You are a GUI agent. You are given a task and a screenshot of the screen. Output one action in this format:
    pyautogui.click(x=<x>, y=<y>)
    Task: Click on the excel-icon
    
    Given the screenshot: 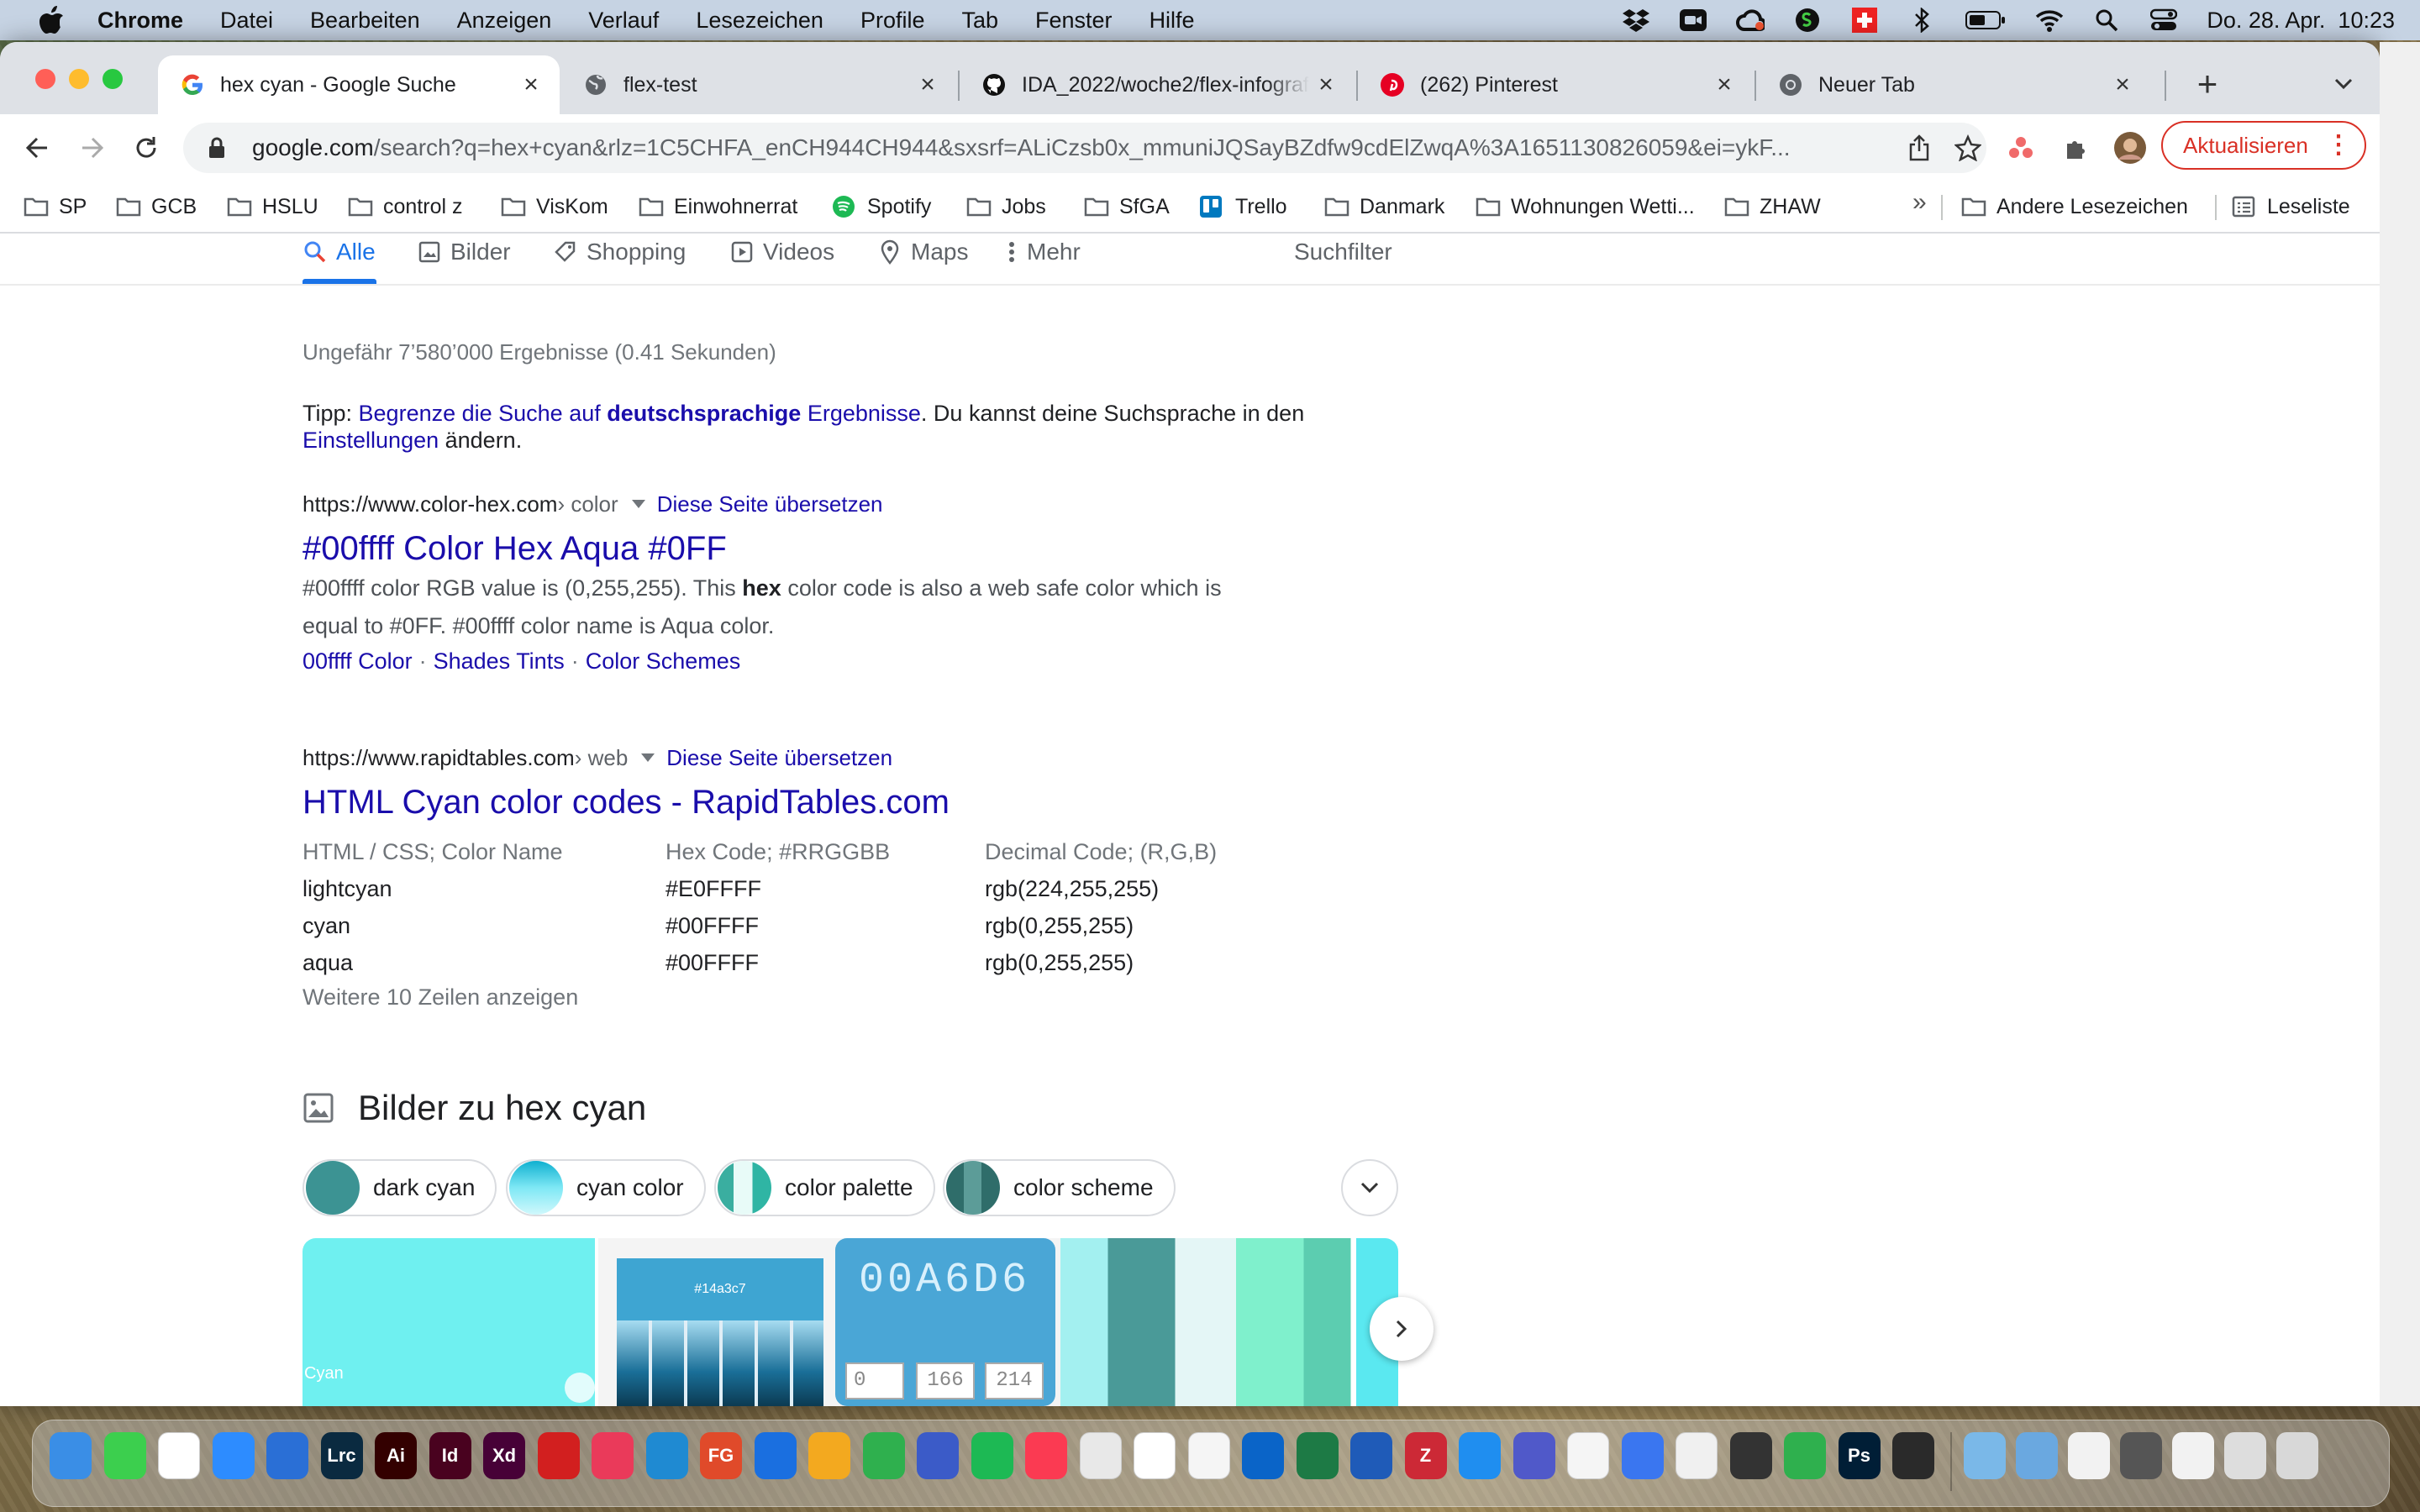 What is the action you would take?
    pyautogui.click(x=1317, y=1455)
    